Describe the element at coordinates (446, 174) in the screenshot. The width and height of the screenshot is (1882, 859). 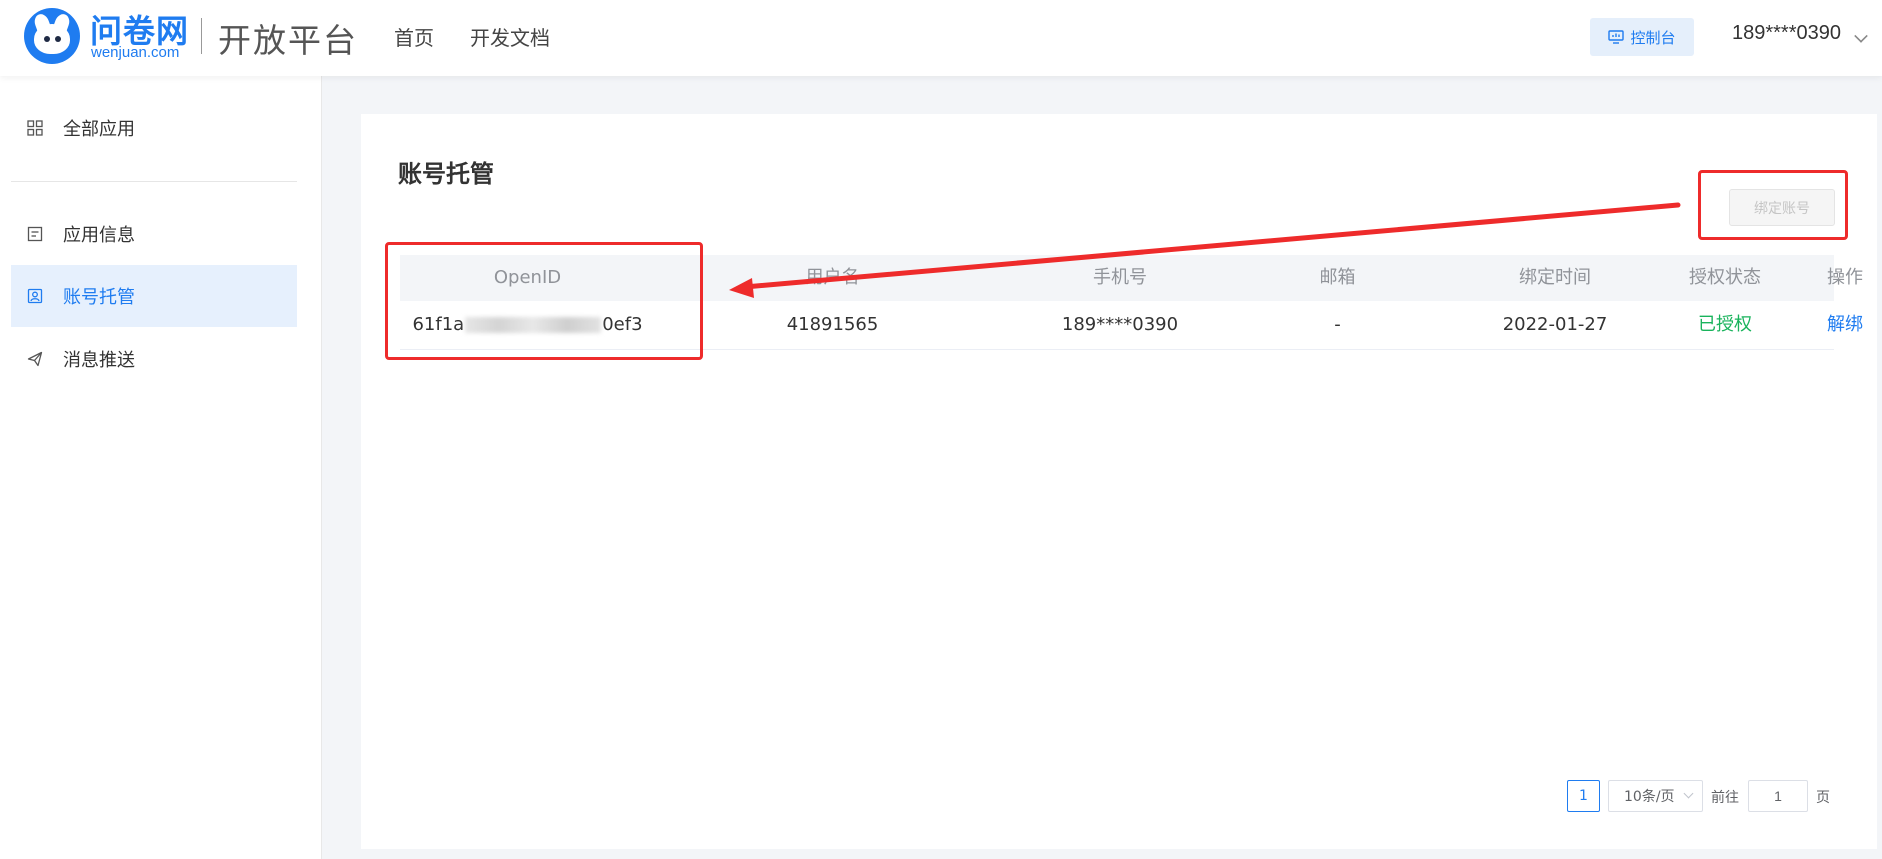
I see `page-title: 账号托管` at that location.